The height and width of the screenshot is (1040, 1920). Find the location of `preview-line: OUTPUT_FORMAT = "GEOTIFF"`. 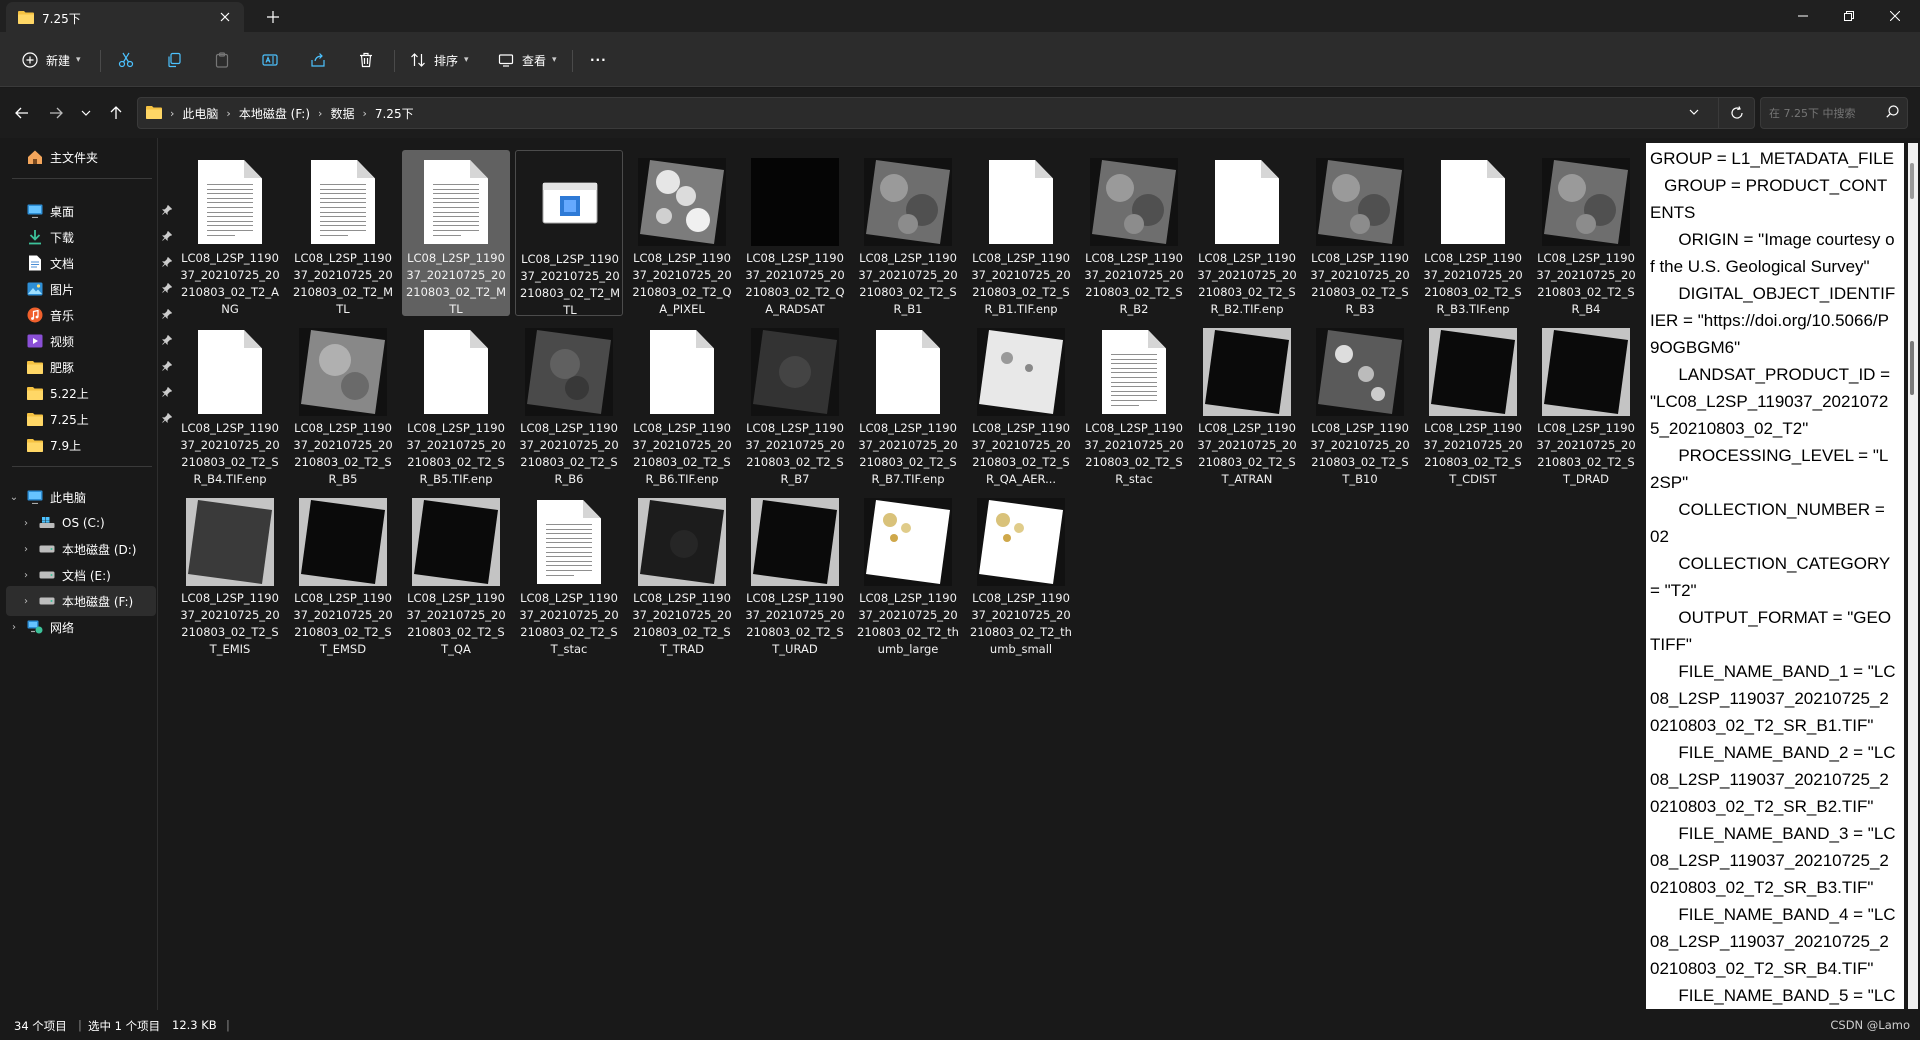

preview-line: OUTPUT_FORMAT = "GEOTIFF" is located at coordinates (1771, 631).